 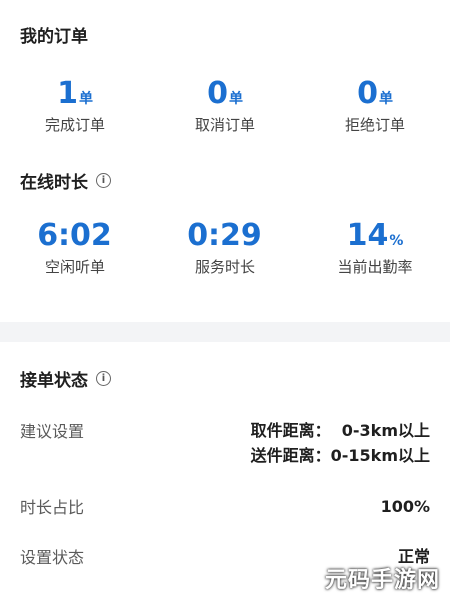 I want to click on service-duration-value: 0:29, so click(x=224, y=235).